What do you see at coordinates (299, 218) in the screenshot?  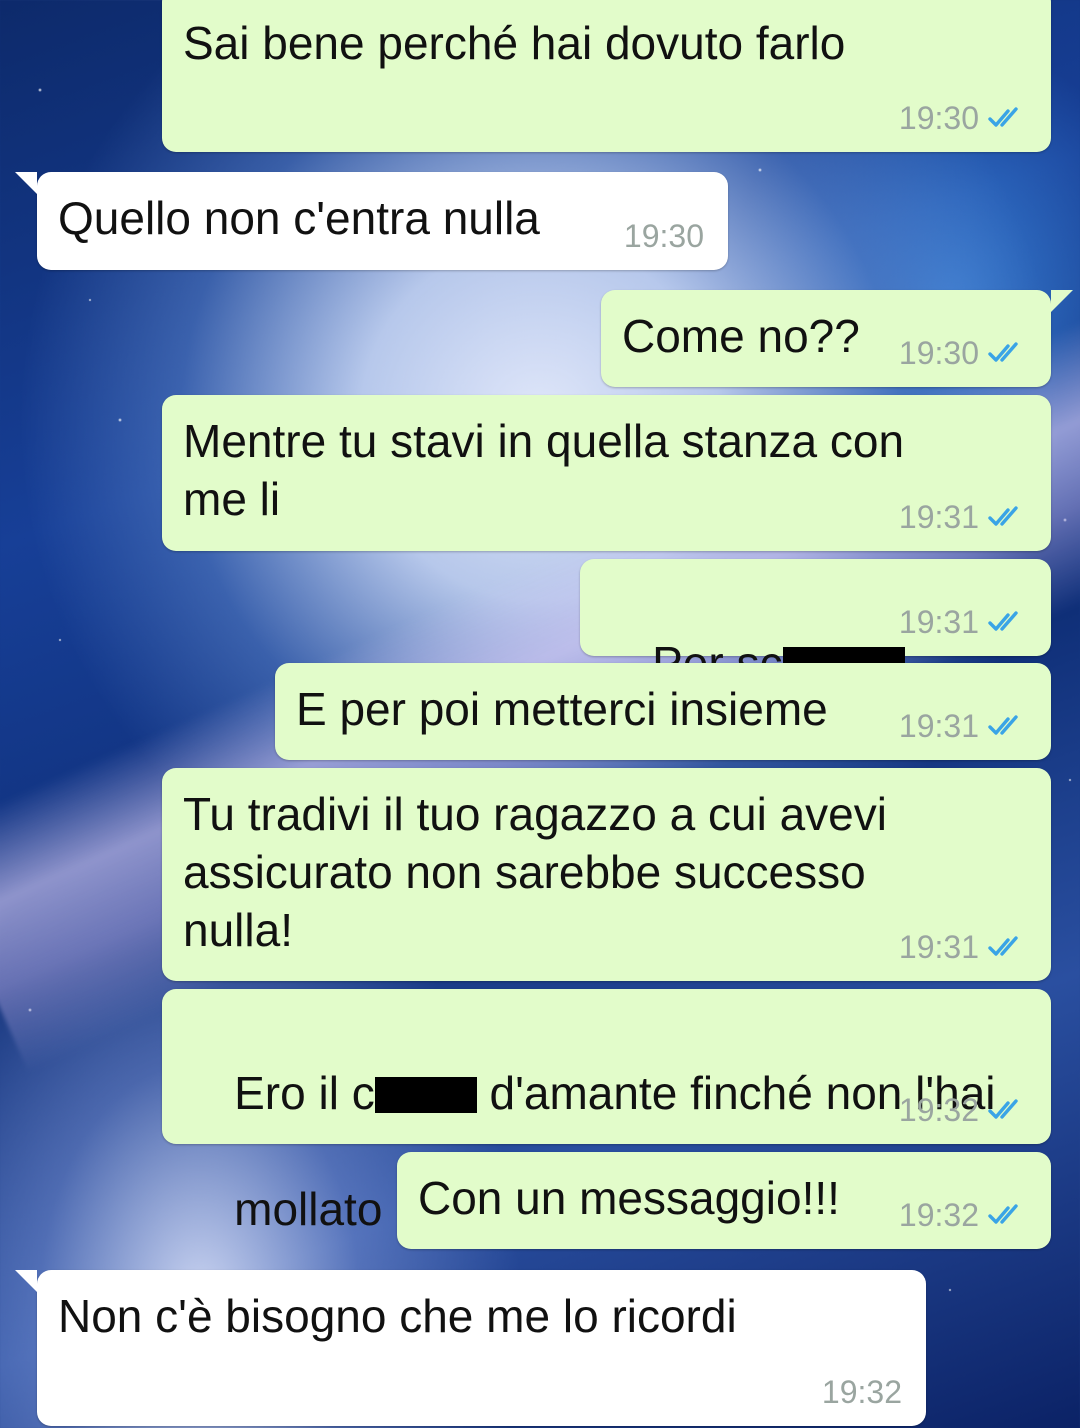 I see `message-text: Quello non c'entra nulla` at bounding box center [299, 218].